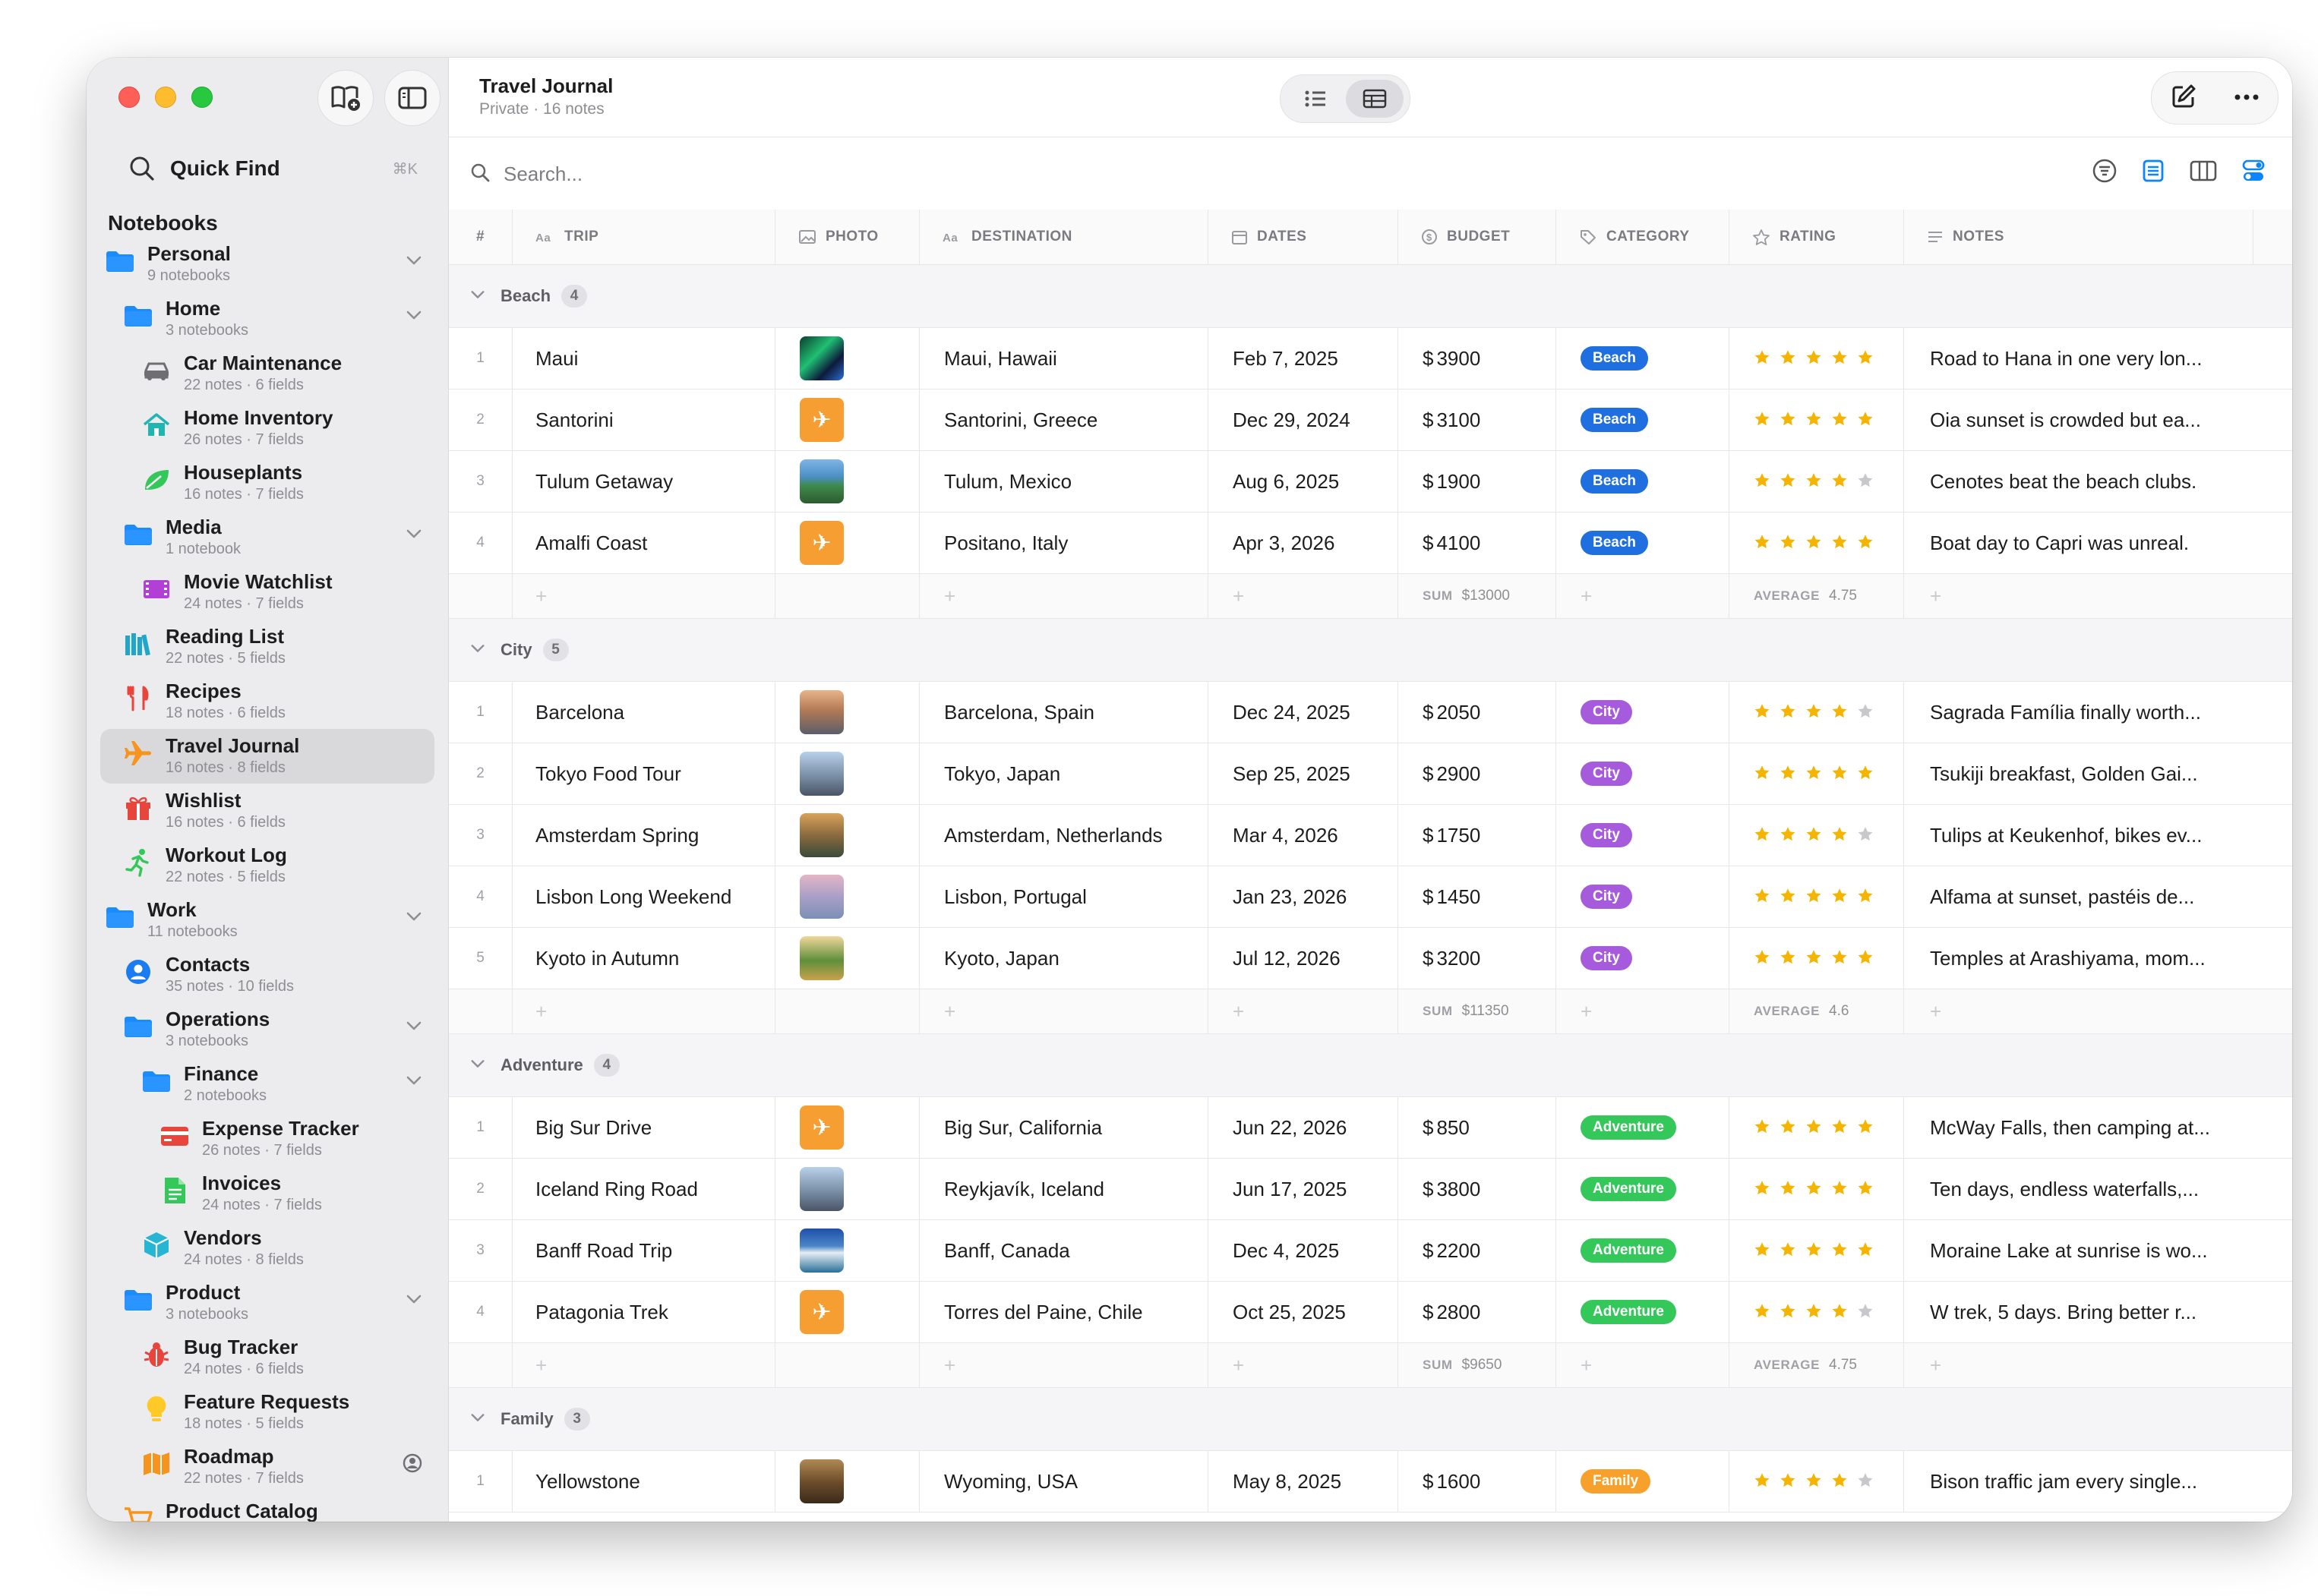  I want to click on dates-cell: Dec 29, 2024, so click(1303, 420).